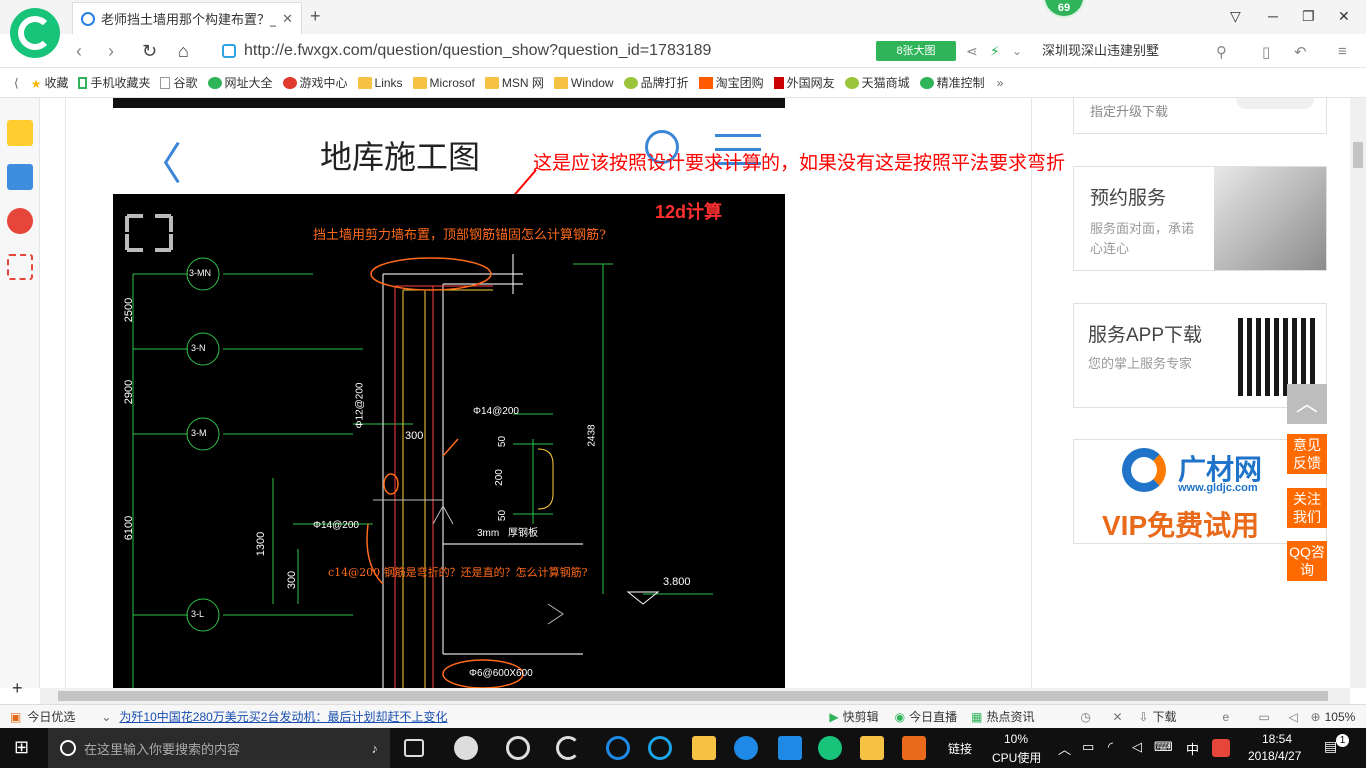  What do you see at coordinates (1344, 16) in the screenshot?
I see `close-window-icon: ✕` at bounding box center [1344, 16].